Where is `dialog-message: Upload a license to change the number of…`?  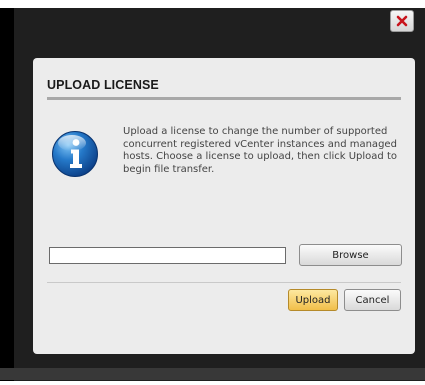
dialog-message: Upload a license to change the number of… is located at coordinates (260, 150).